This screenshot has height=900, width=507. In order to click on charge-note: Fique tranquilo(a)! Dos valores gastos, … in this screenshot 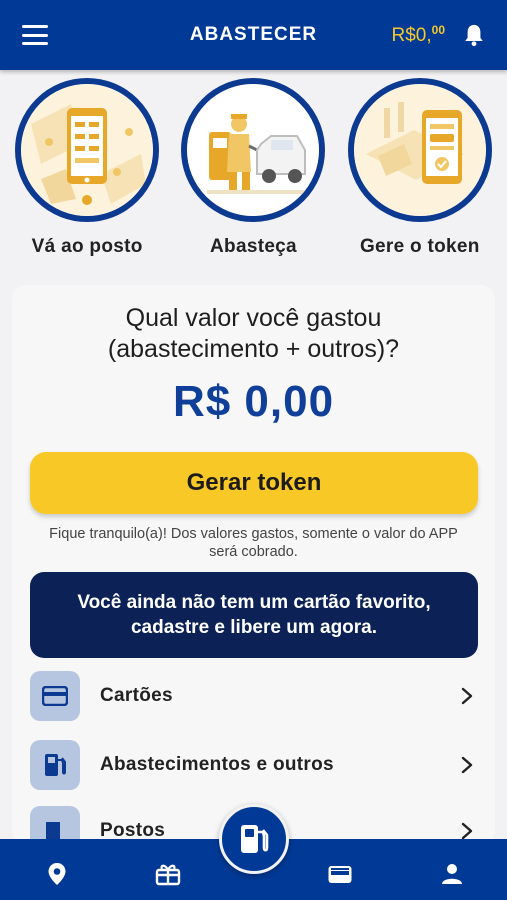, I will do `click(253, 543)`.